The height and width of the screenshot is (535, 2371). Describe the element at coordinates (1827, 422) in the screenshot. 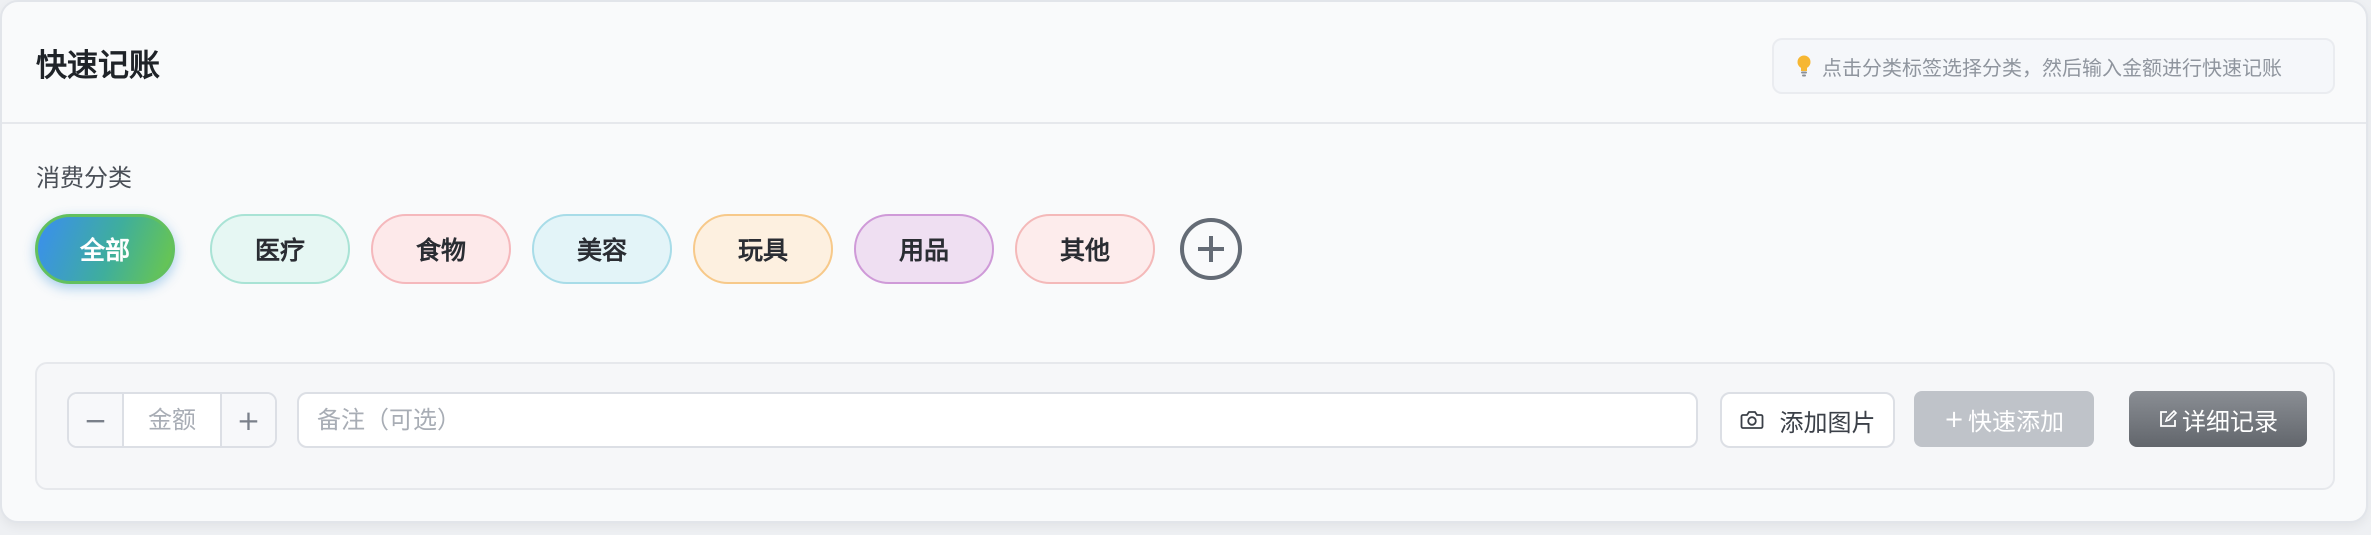

I see `add-image-label: 添加图片` at that location.